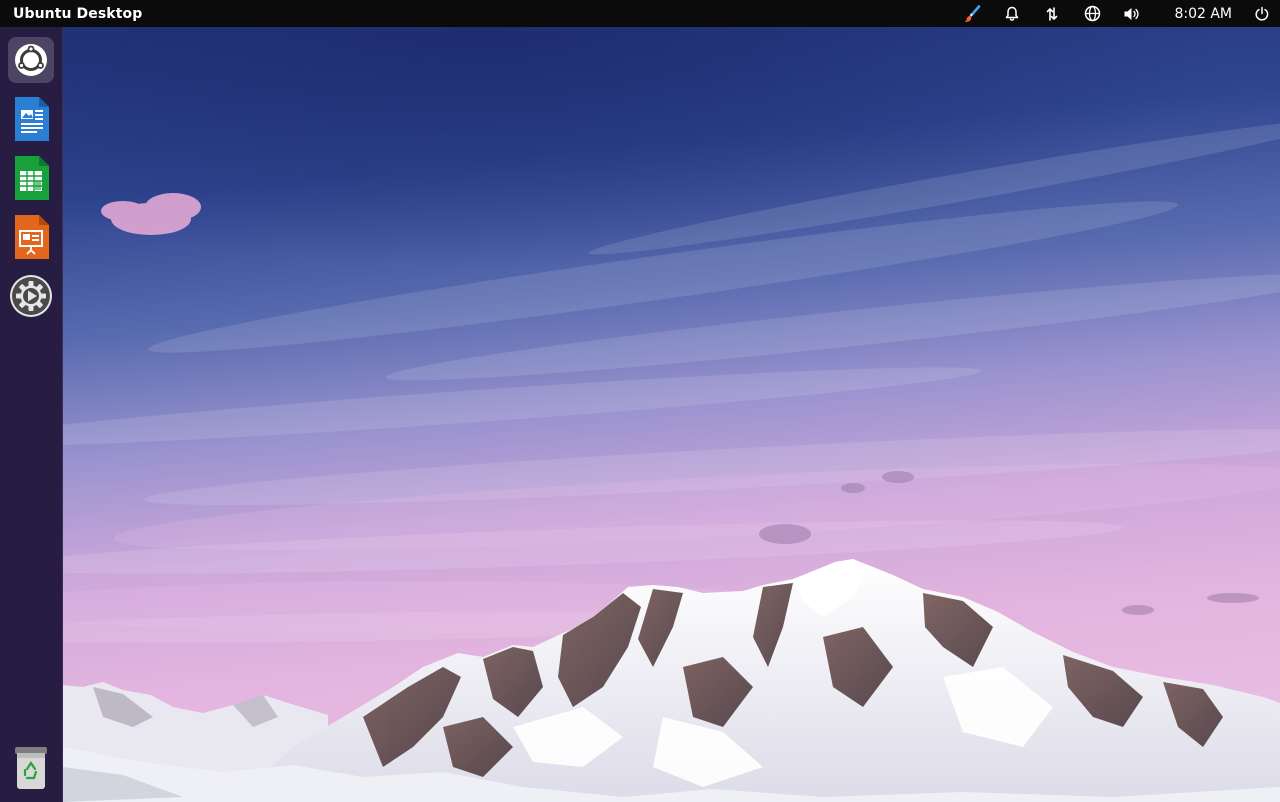 This screenshot has height=802, width=1280. Describe the element at coordinates (1052, 13) in the screenshot. I see `network-icon` at that location.